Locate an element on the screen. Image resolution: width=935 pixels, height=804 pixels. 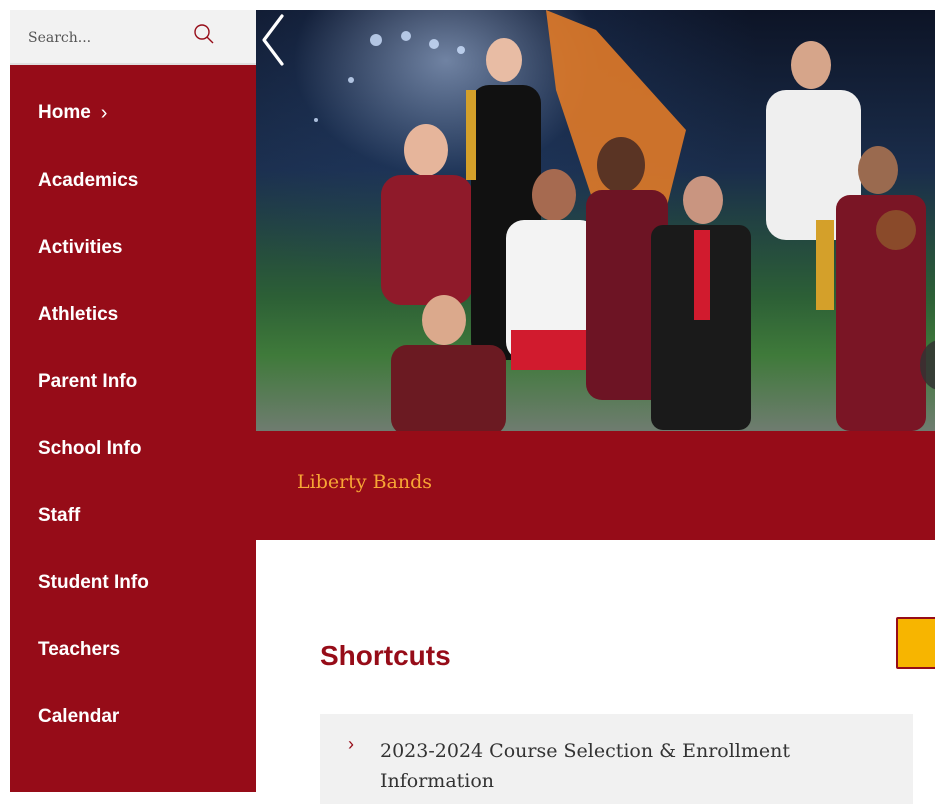
nav-item-parent-info: Parent Info is located at coordinates (133, 382).